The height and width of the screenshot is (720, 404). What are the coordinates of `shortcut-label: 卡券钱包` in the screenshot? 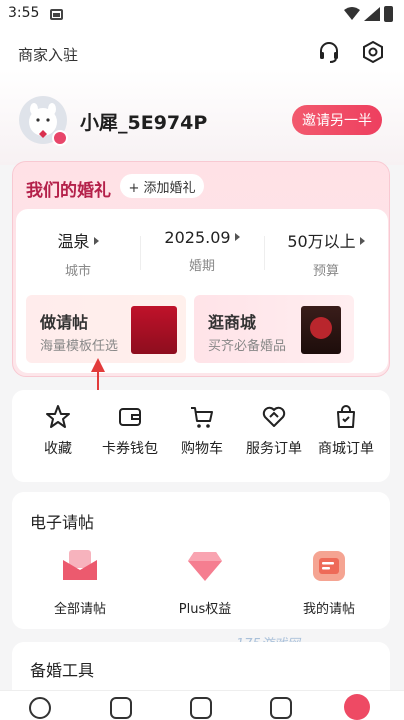 It's located at (130, 449).